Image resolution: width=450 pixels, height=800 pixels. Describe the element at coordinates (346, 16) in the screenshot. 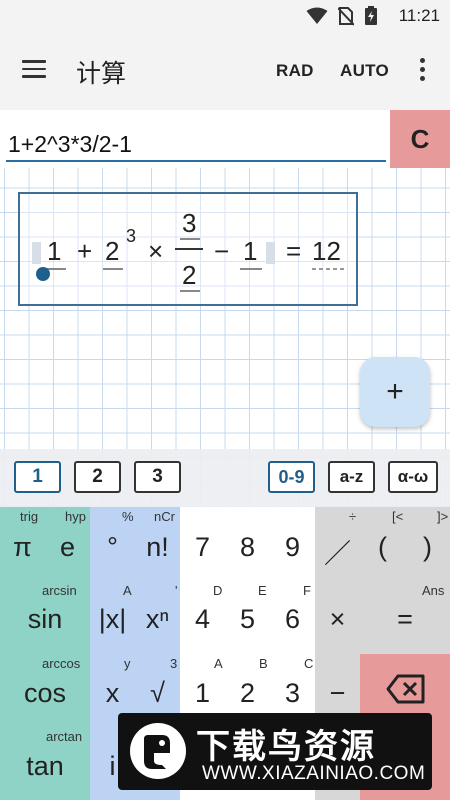

I see `no-sim-icon` at that location.